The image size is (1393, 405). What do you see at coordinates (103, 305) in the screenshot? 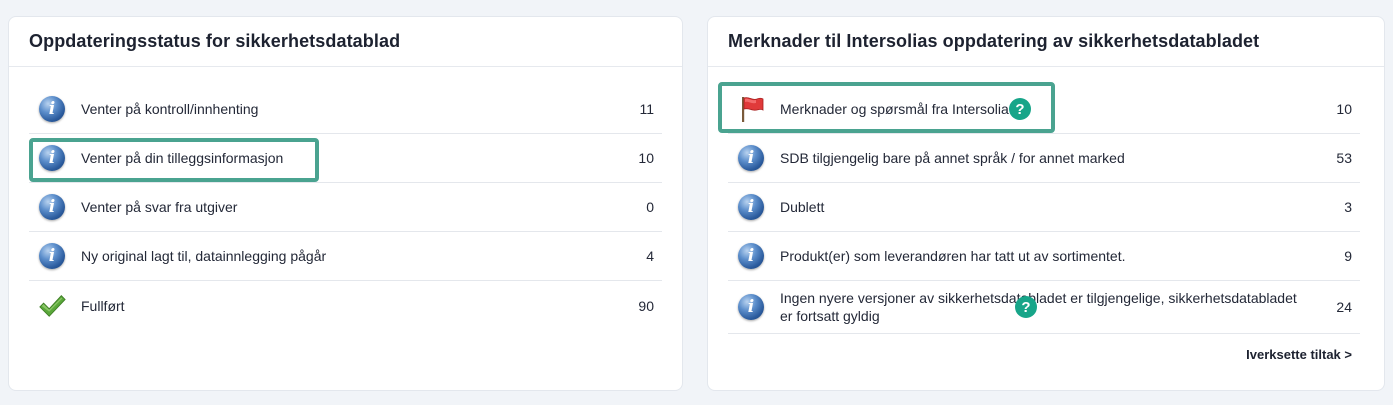
I see `status-label: Fullført` at bounding box center [103, 305].